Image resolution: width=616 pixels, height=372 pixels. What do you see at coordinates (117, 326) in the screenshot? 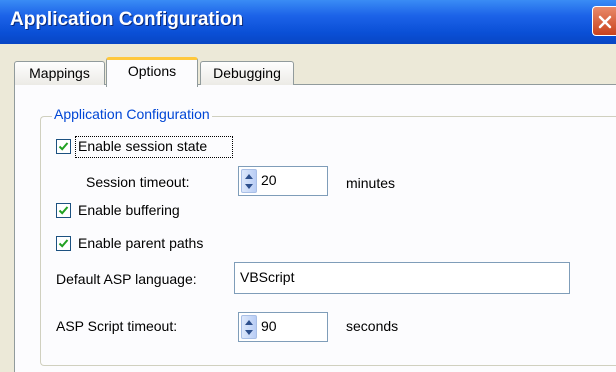
I see `script-timeout-label: ASP Script timeout:` at bounding box center [117, 326].